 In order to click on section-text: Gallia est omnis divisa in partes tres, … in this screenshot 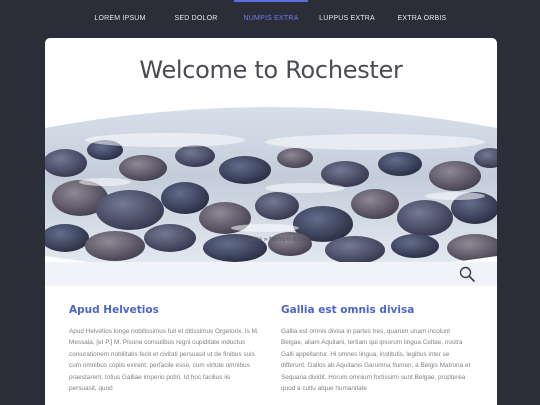, I will do `click(376, 360)`.